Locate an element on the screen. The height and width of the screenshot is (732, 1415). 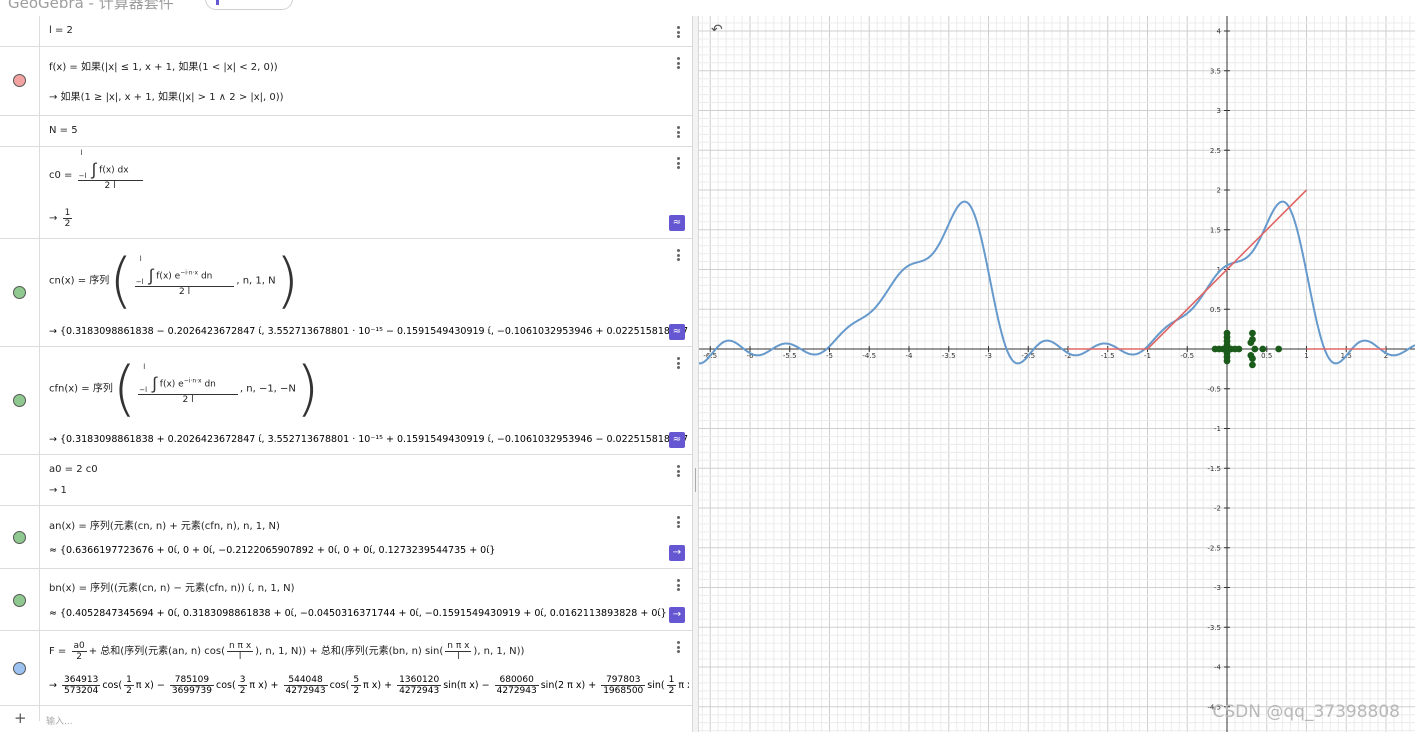
algebra-row-a0: a0 = 2 c0 → 1 is located at coordinates (346, 480).